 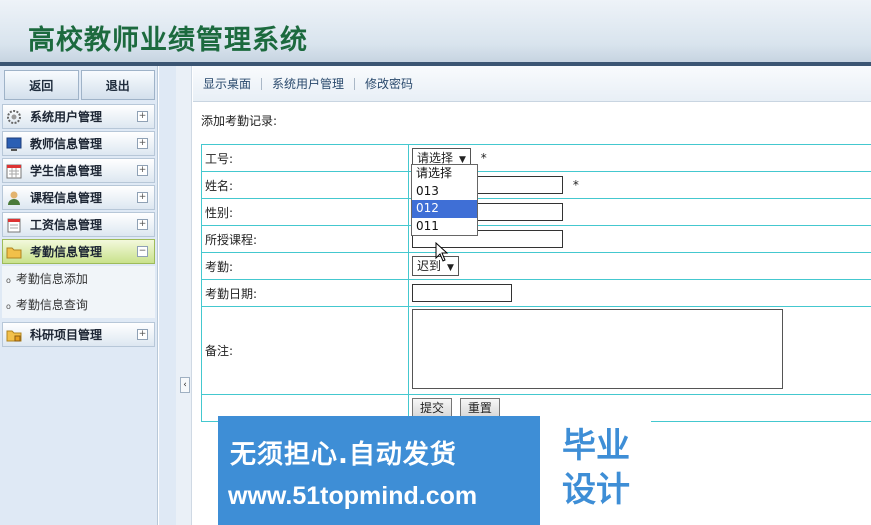 I want to click on back-button: 返回, so click(x=41, y=85).